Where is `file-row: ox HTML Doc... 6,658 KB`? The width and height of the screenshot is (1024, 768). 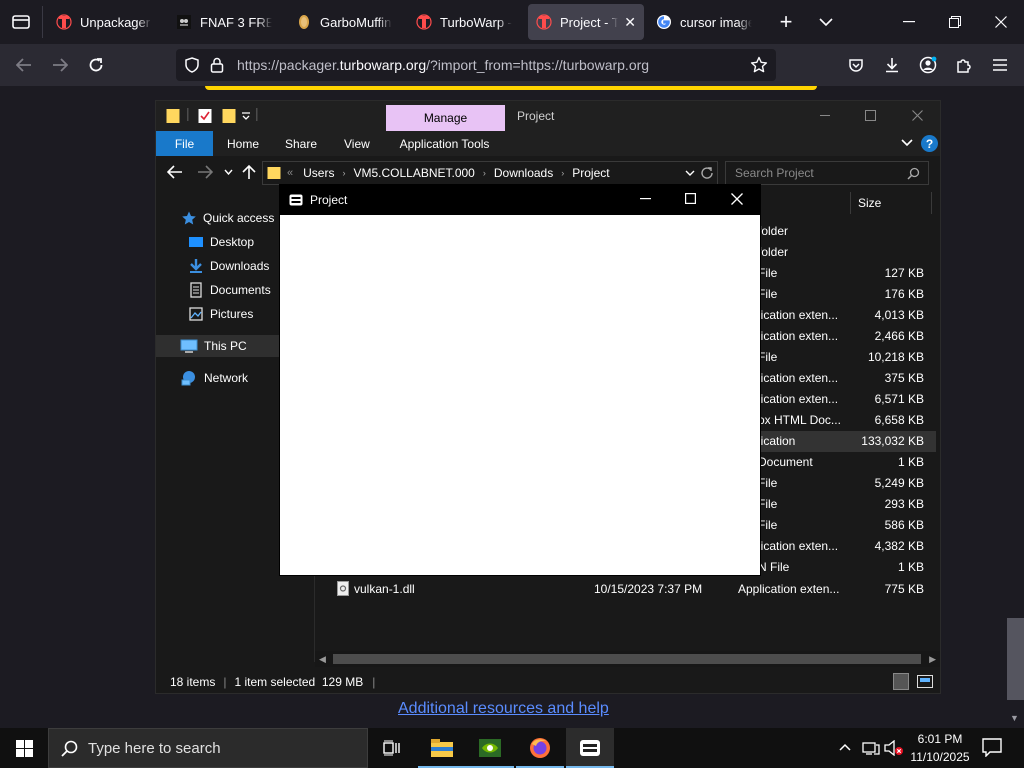
file-row: ox HTML Doc... 6,658 KB is located at coordinates (846, 420).